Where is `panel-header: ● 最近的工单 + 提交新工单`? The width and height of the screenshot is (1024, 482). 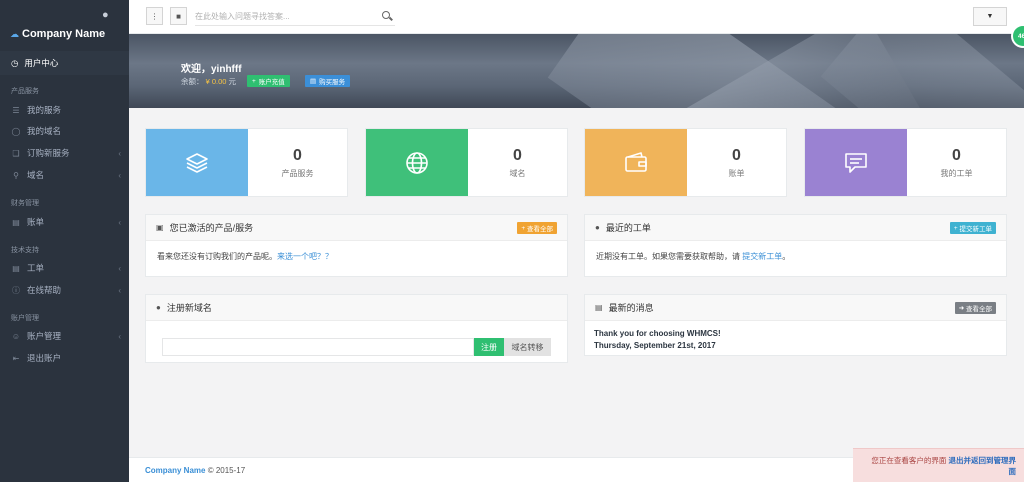
panel-header: ● 最近的工单 + 提交新工单 is located at coordinates (795, 228).